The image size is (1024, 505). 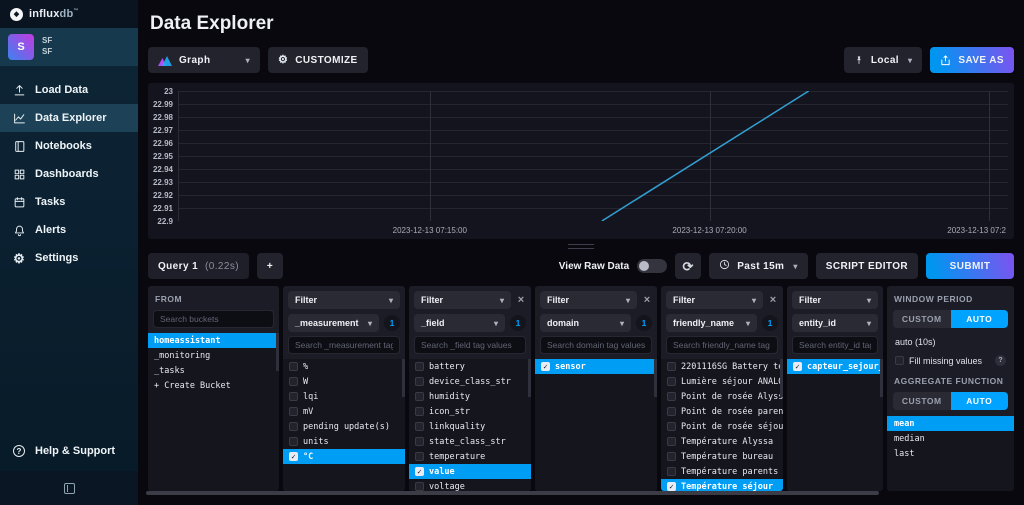 I want to click on tag-value-row: units, so click(x=344, y=441).